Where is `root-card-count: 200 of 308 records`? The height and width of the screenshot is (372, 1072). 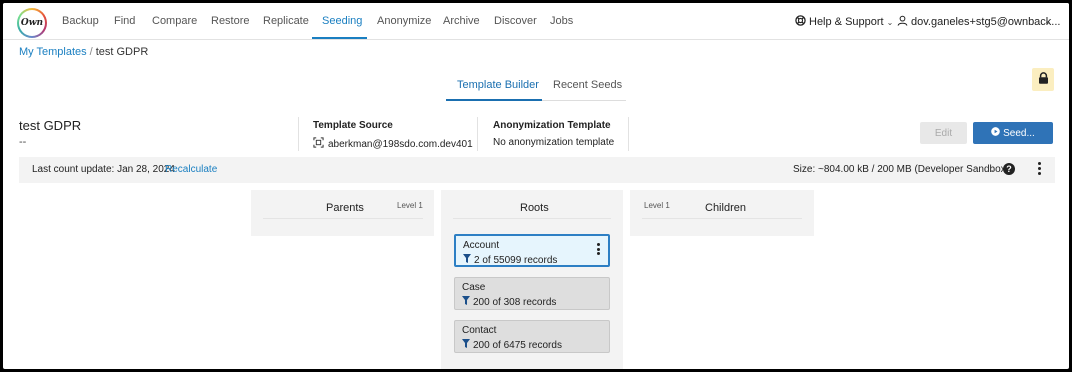
root-card-count: 200 of 308 records is located at coordinates (509, 302).